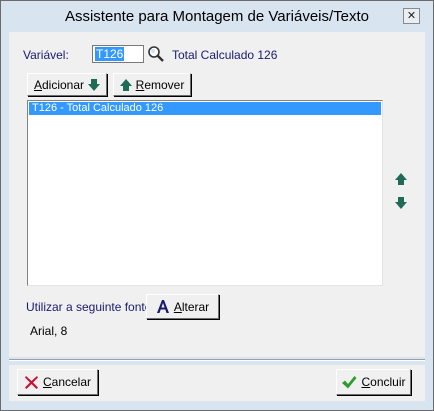  Describe the element at coordinates (156, 54) in the screenshot. I see `magnifier-icon` at that location.